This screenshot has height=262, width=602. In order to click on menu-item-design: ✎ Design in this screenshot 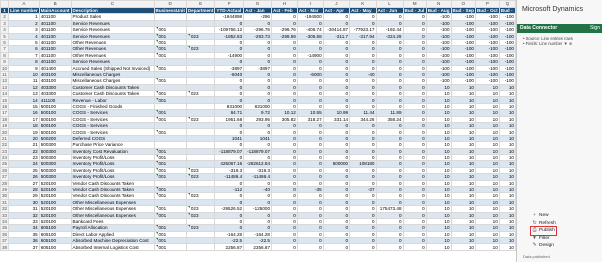, I will do `click(543, 246)`.